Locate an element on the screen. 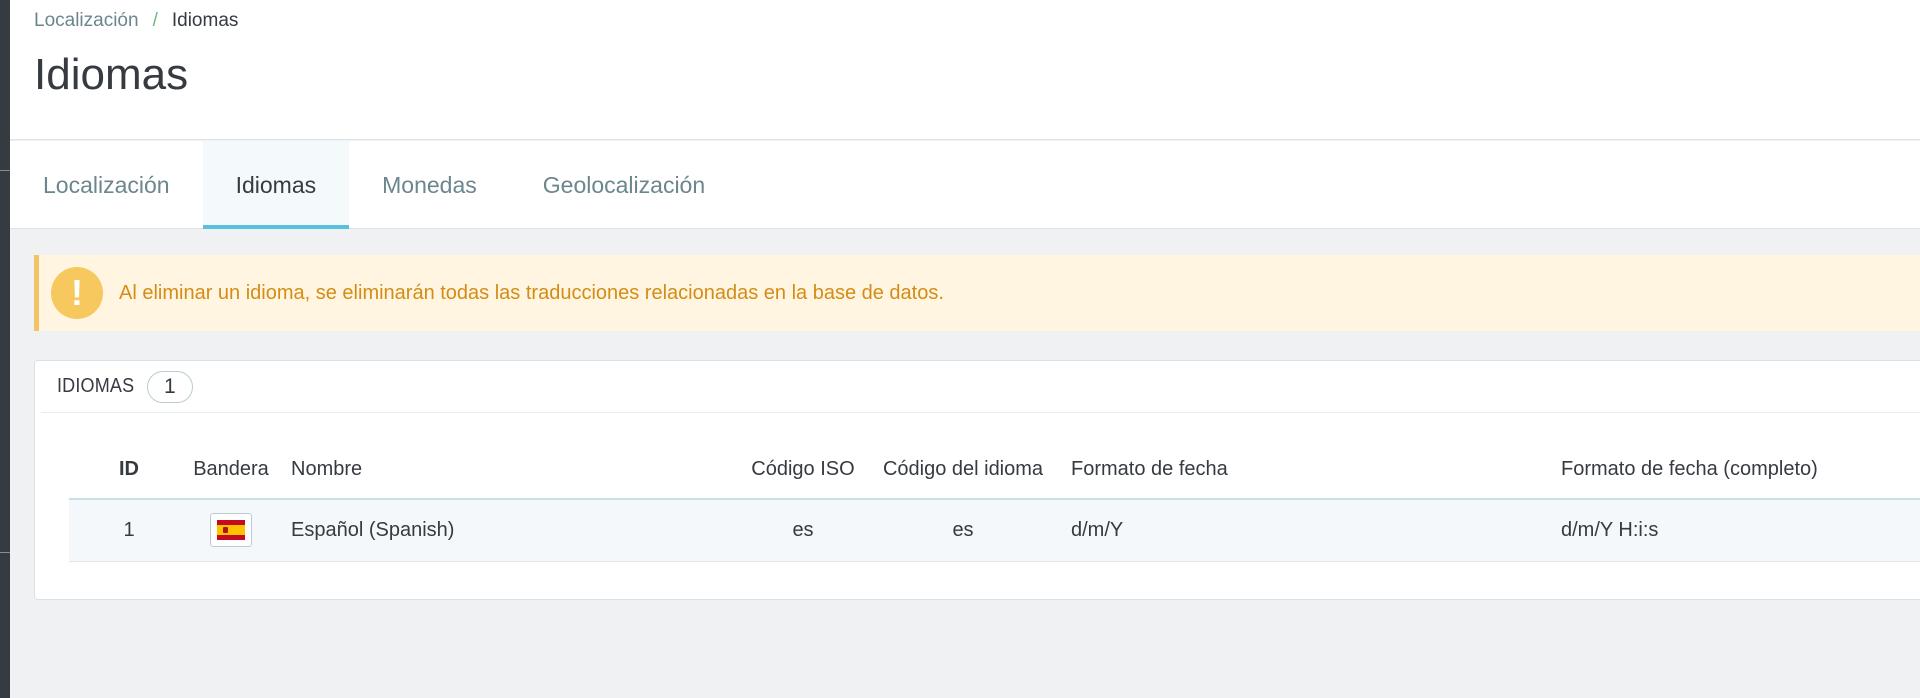 The width and height of the screenshot is (1920, 698). column-header-date-format-full: Formato de fecha (completo) is located at coordinates (1731, 470).